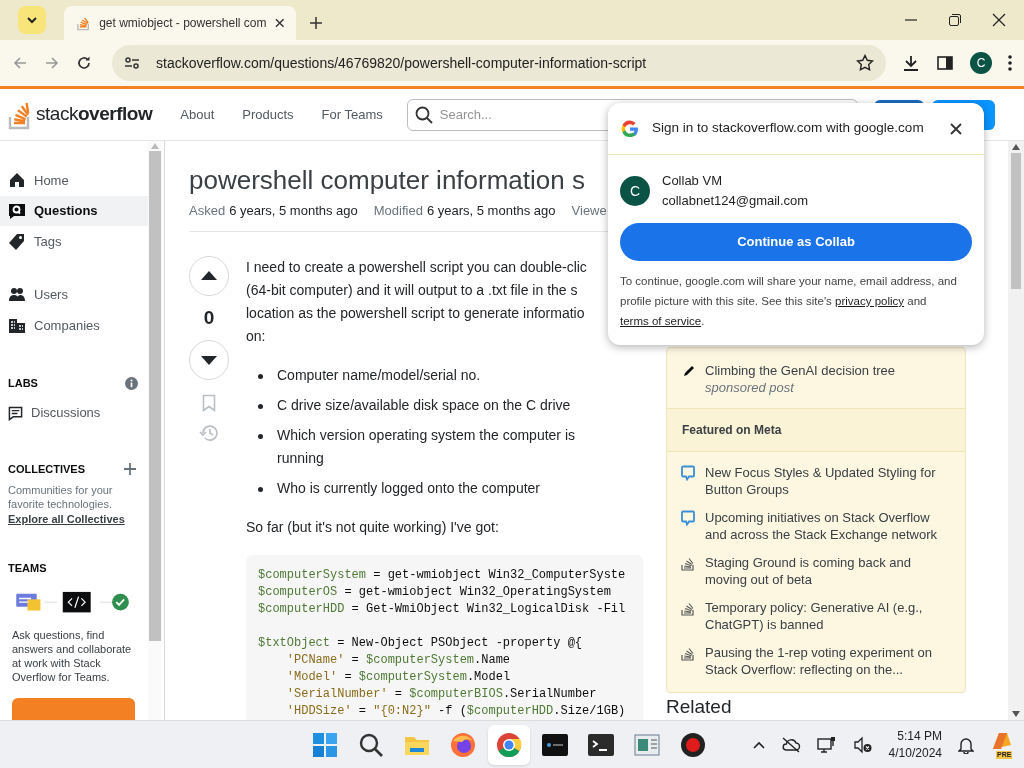  Describe the element at coordinates (94, 114) in the screenshot. I see `logo-wordmark: stackoverflow` at that location.